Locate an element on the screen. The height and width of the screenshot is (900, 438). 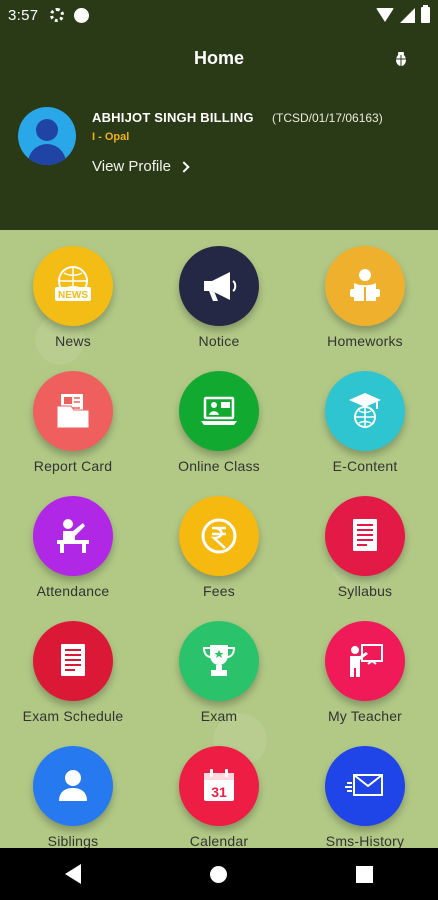
menu-label: Calendar is located at coordinates (219, 840).